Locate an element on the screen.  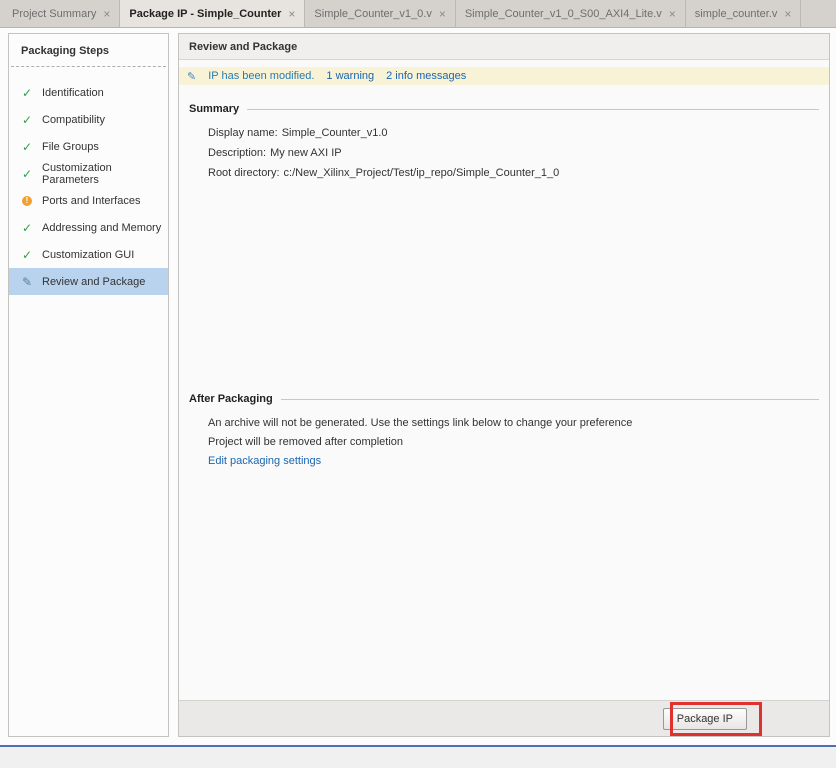
tab-package-ip-simple-counter: Package IP - Simple_Counter × is located at coordinates (213, 13).